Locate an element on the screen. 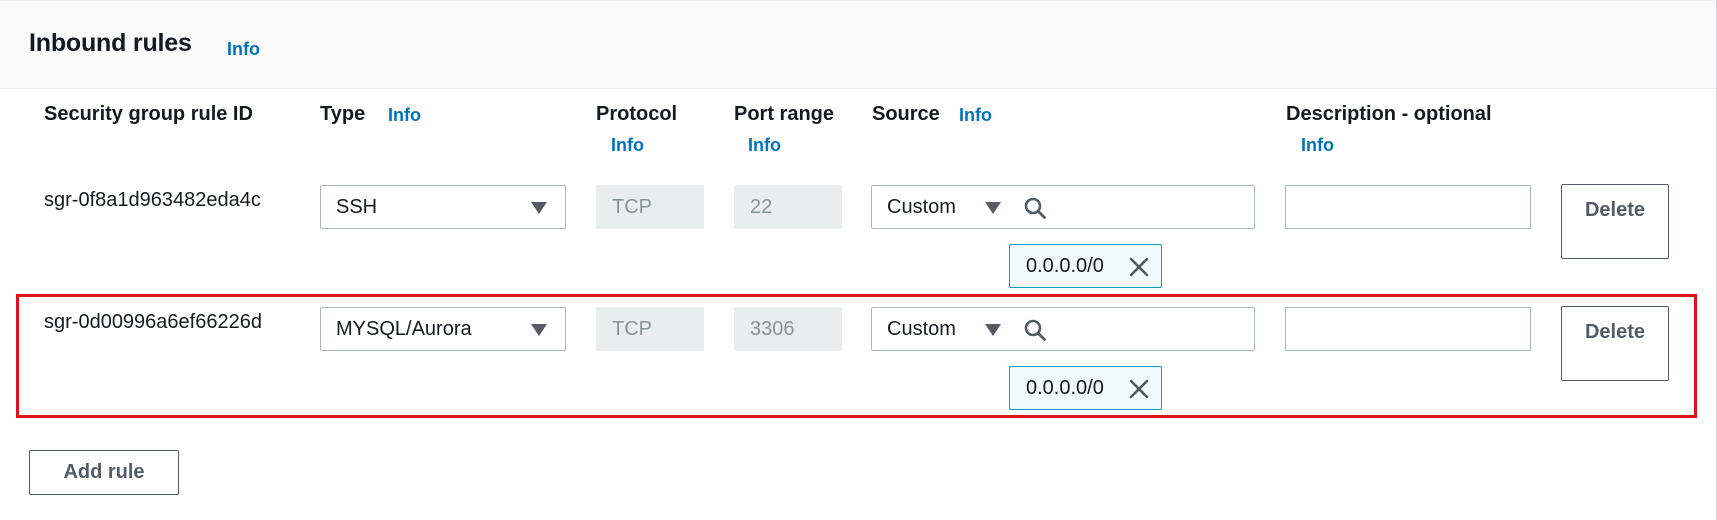 This screenshot has width=1717, height=520. source-search-input is located at coordinates (1132, 207).